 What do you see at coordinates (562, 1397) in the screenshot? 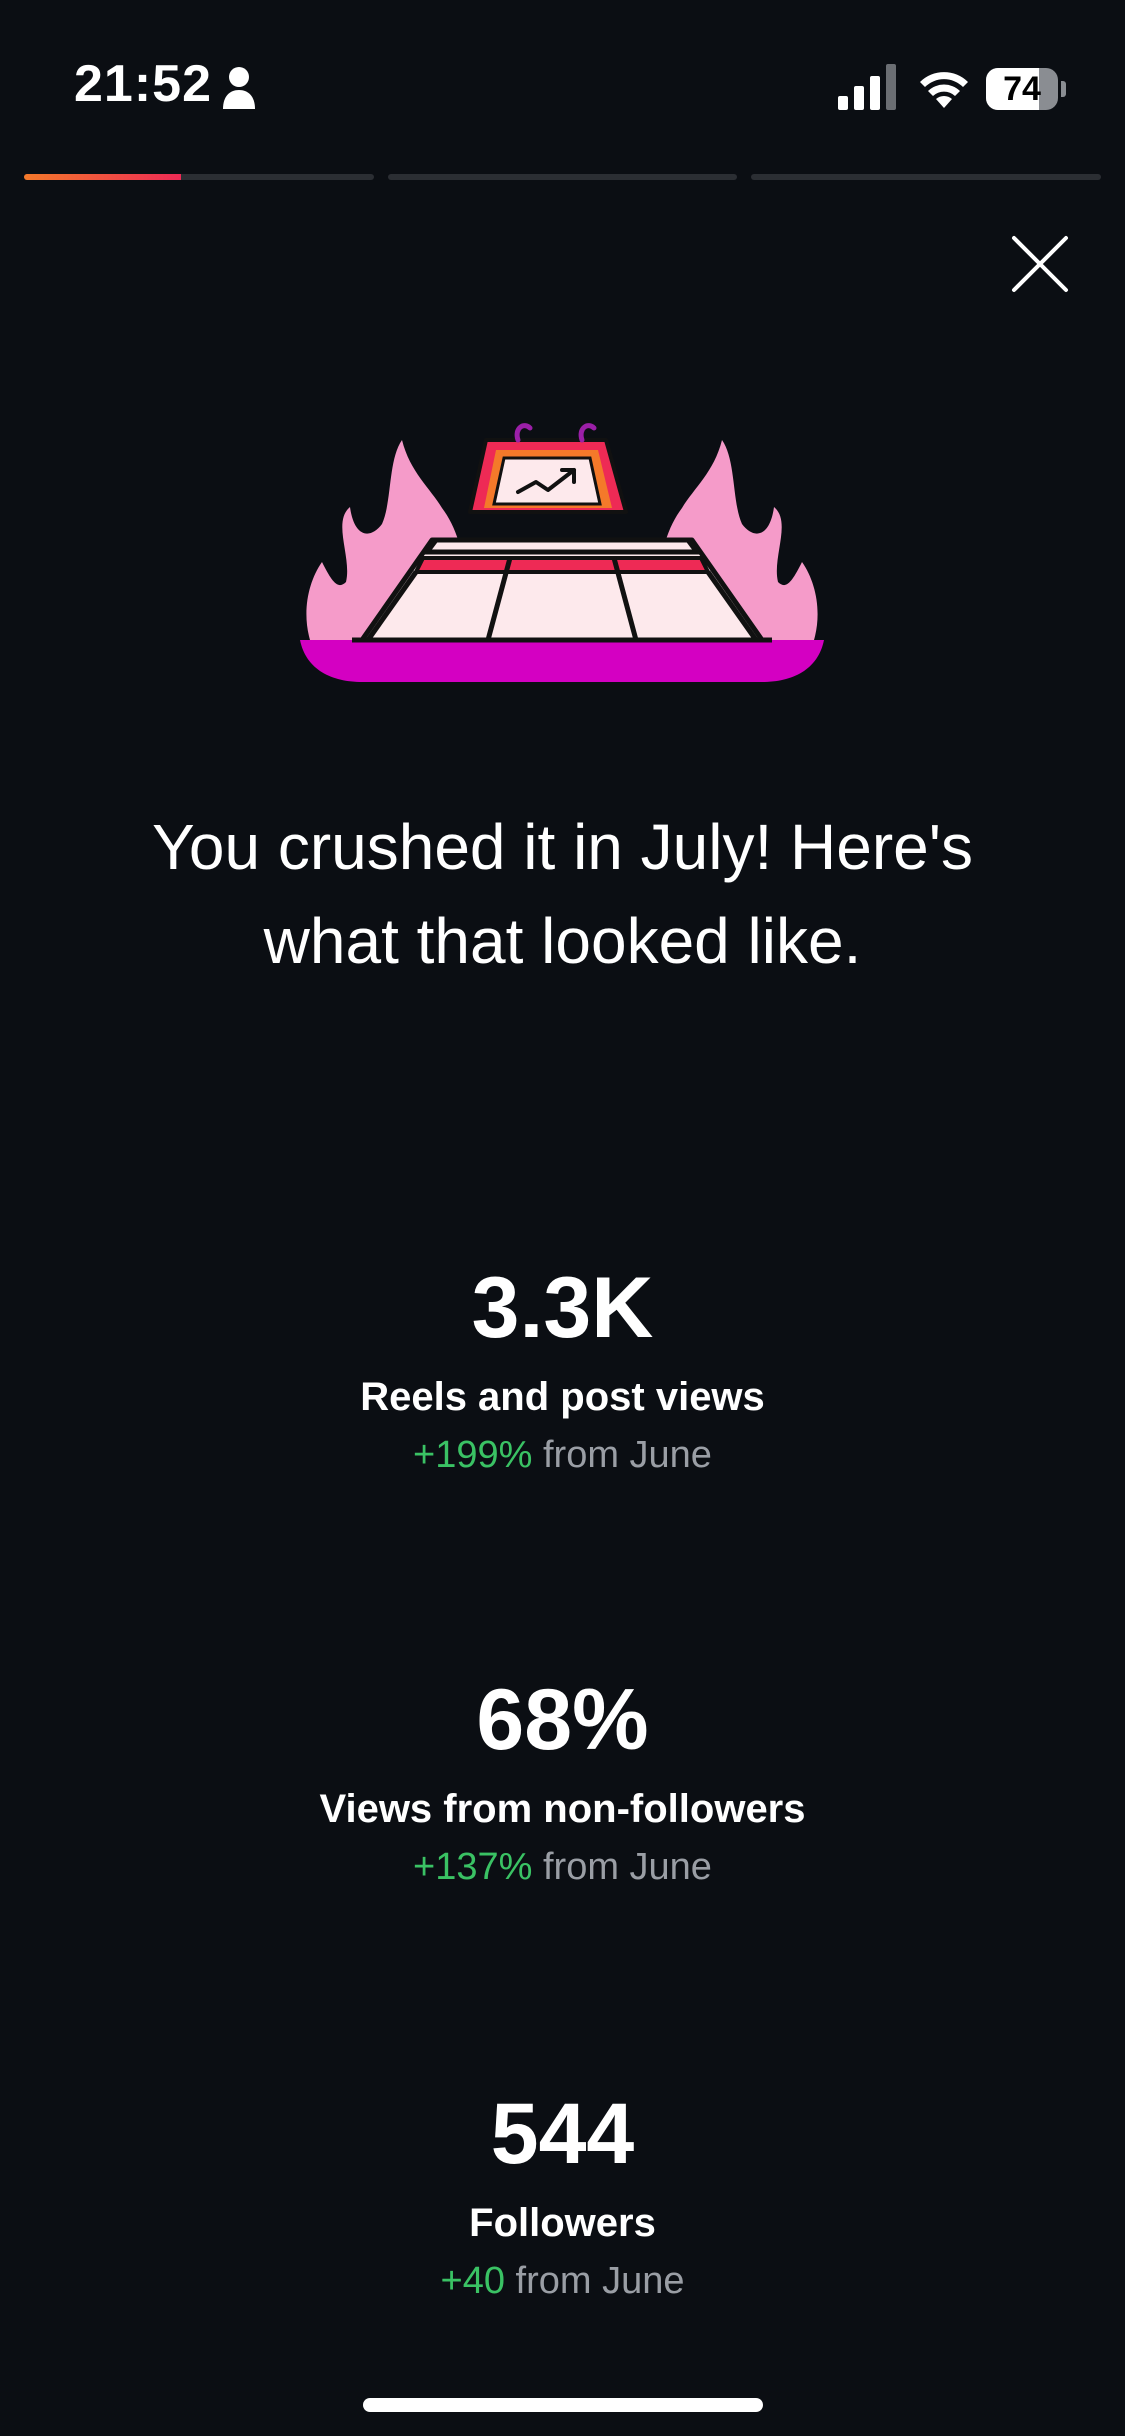
I see `stat-label: Reels and post views` at bounding box center [562, 1397].